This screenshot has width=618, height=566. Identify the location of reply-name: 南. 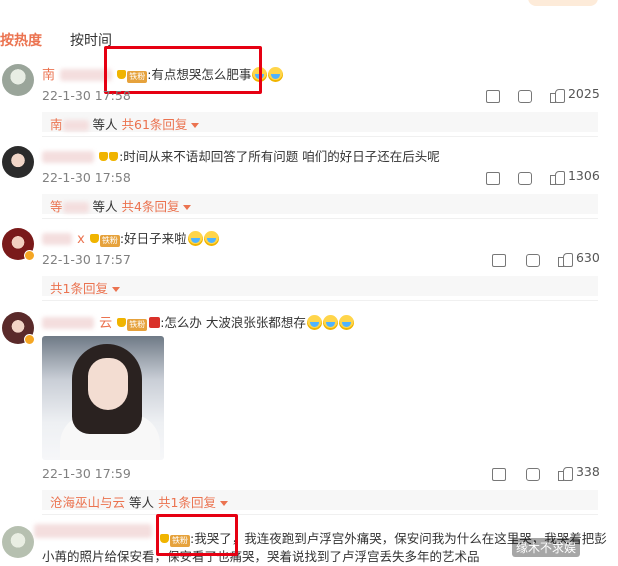
(56, 124).